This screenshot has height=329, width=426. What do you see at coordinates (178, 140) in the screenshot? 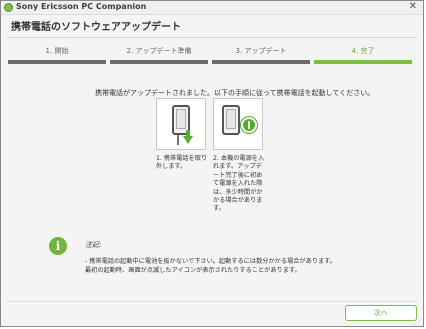
I see `cable-icon` at bounding box center [178, 140].